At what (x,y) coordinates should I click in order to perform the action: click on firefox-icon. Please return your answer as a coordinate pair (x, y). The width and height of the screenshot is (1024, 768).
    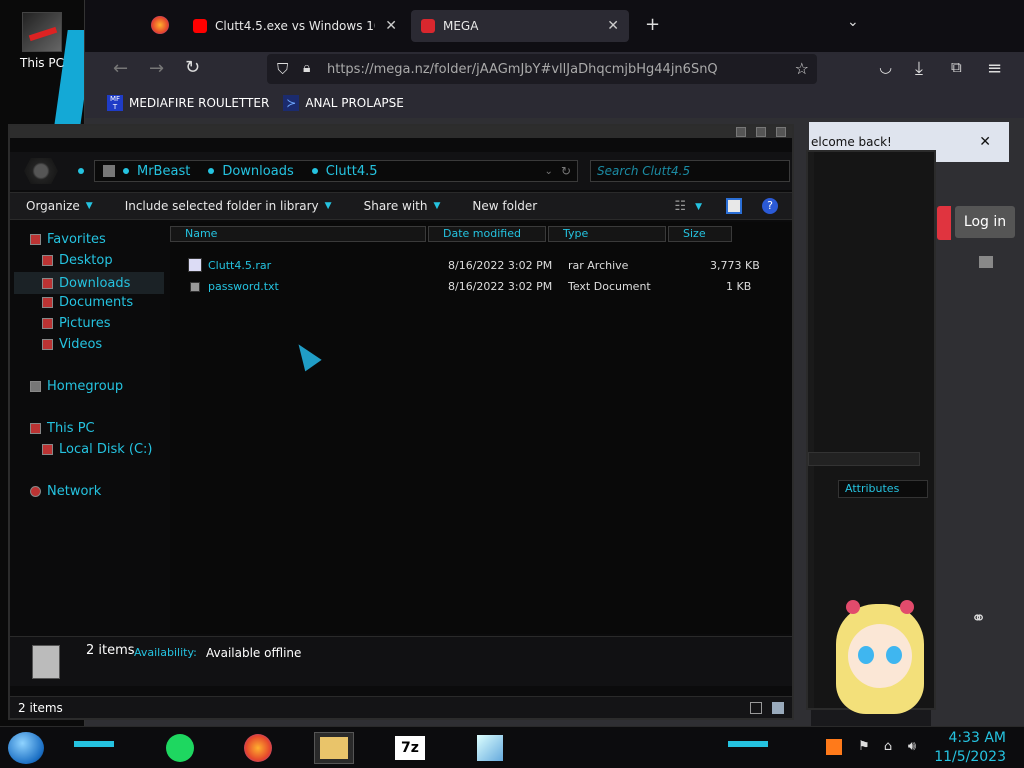
    Looking at the image, I should click on (160, 25).